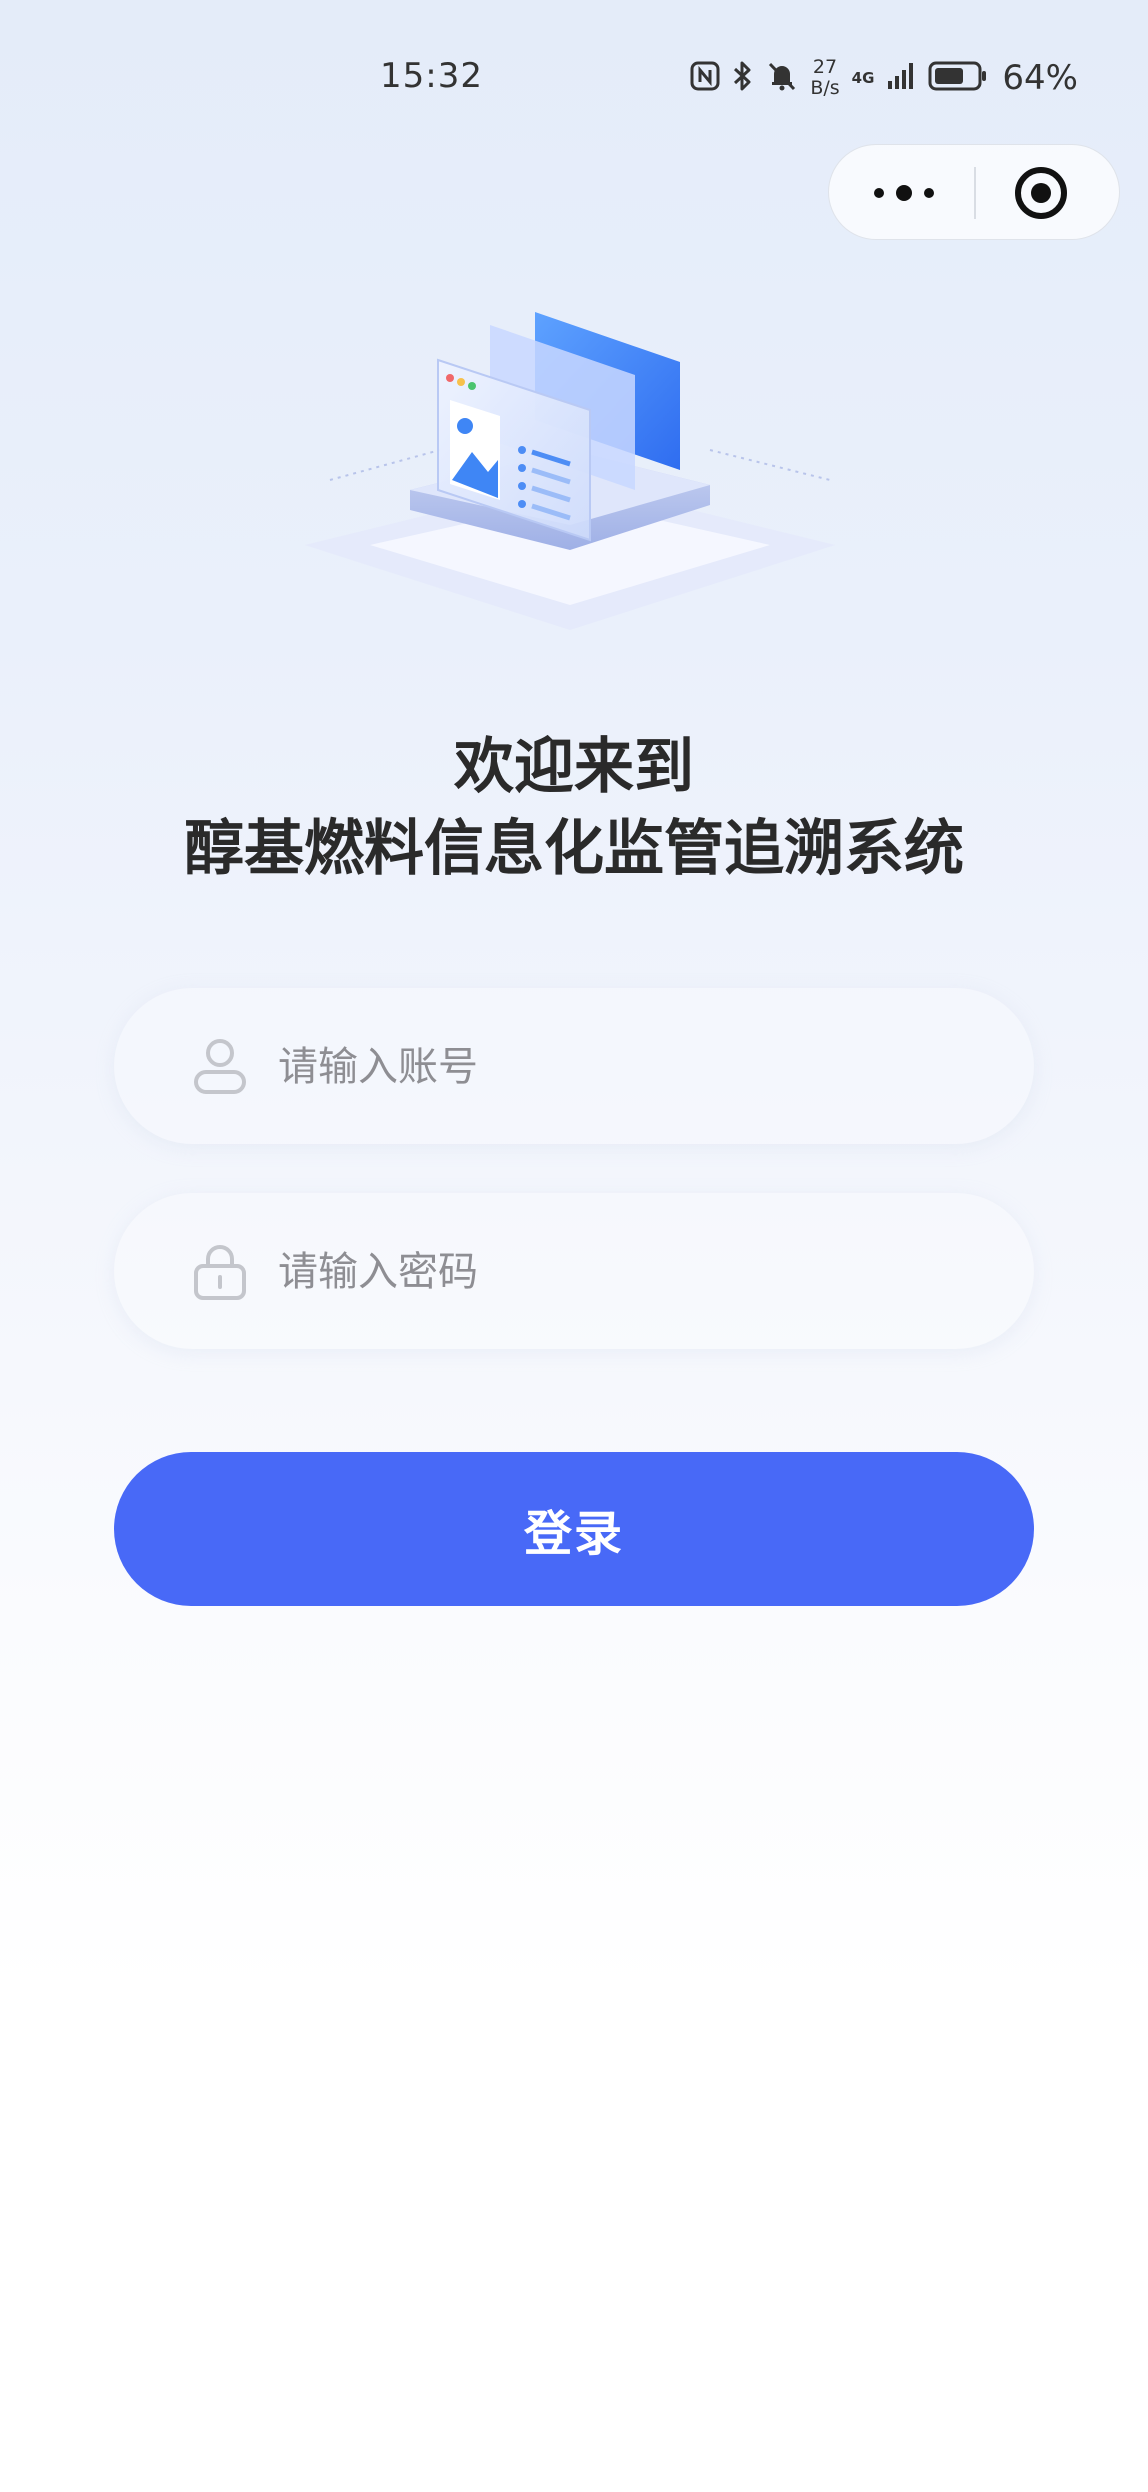 The height and width of the screenshot is (2492, 1148). What do you see at coordinates (570, 475) in the screenshot?
I see `hero-illustration` at bounding box center [570, 475].